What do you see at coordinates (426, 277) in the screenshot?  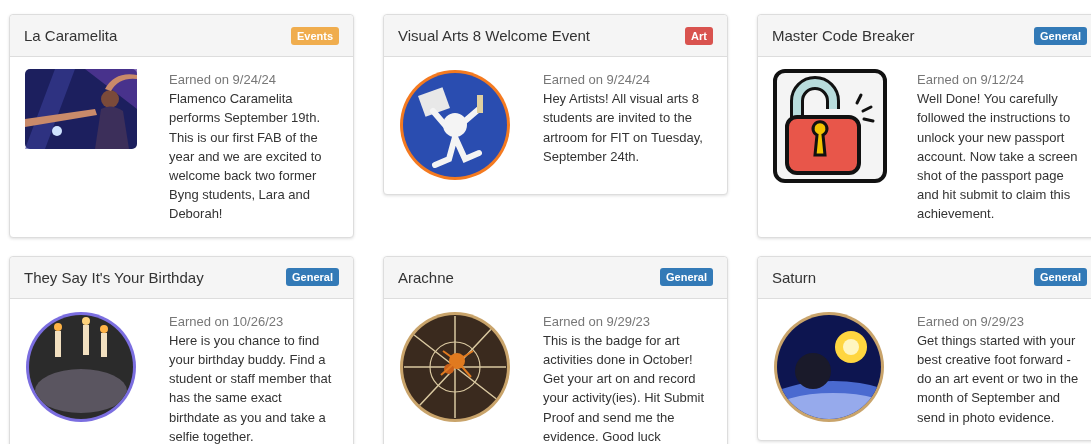 I see `badge-title: Arachne` at bounding box center [426, 277].